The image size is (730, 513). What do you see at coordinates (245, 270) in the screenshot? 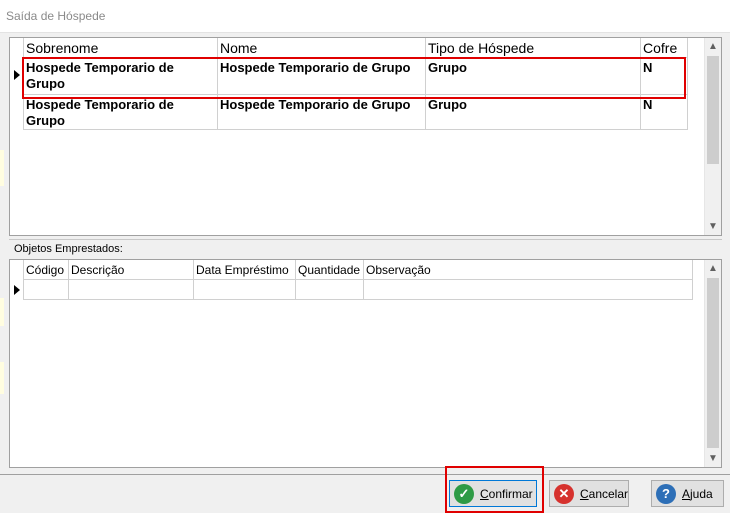
I see `column-header-data-emprestimo: Data Empréstimo` at bounding box center [245, 270].